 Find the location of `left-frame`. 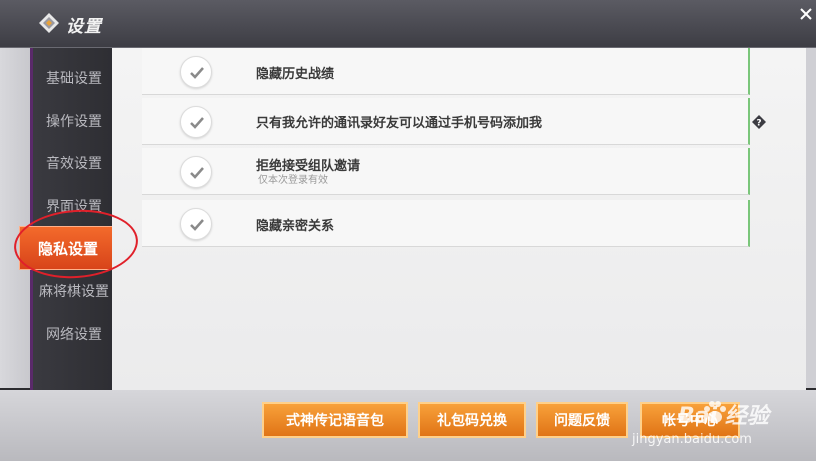

left-frame is located at coordinates (15, 218).